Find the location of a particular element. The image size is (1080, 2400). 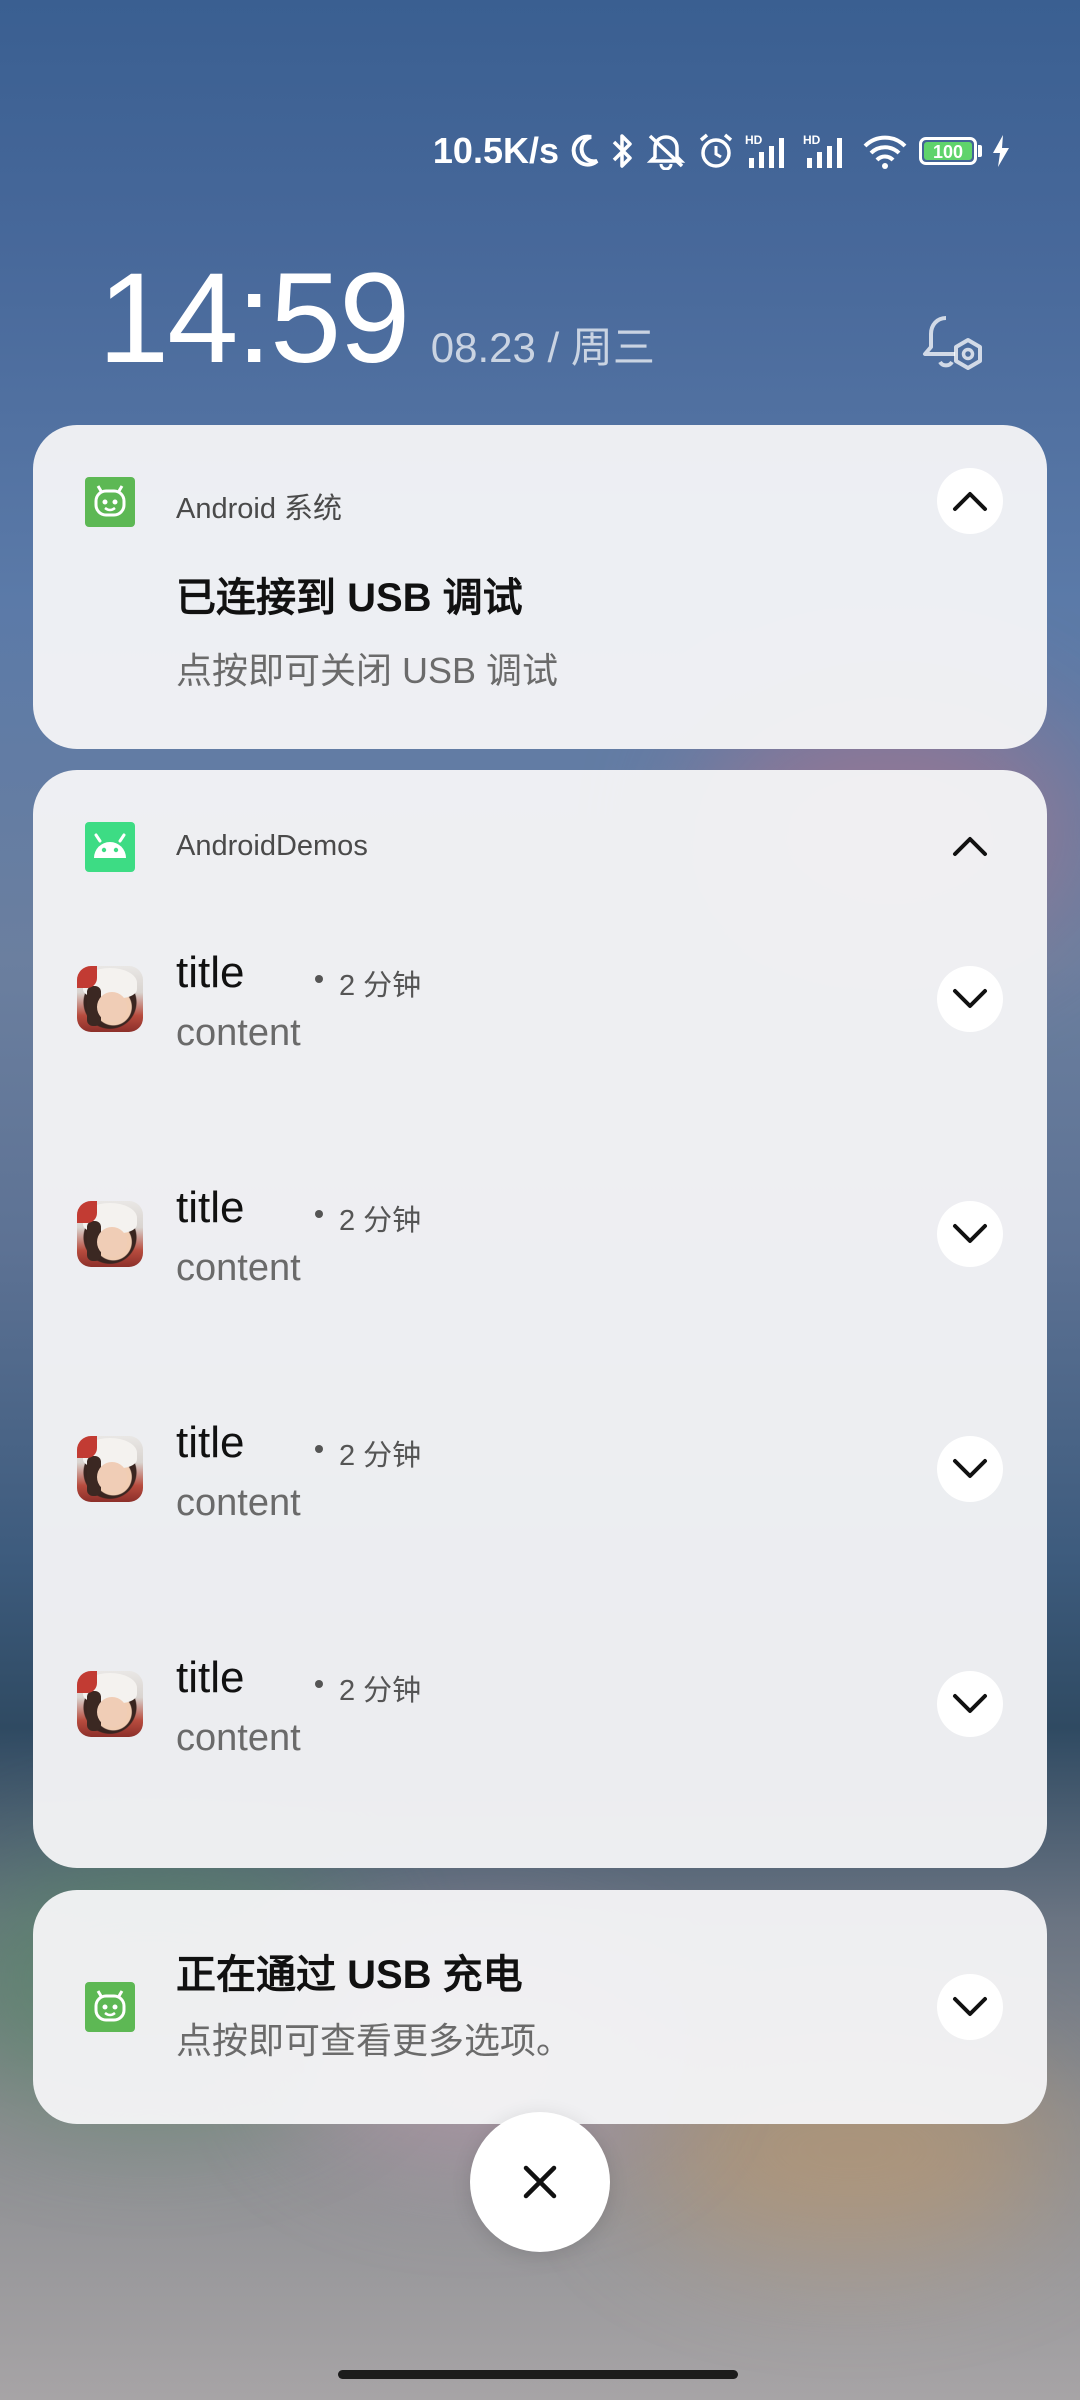

notification-title: 已连接到 USB 调试 is located at coordinates (349, 598).